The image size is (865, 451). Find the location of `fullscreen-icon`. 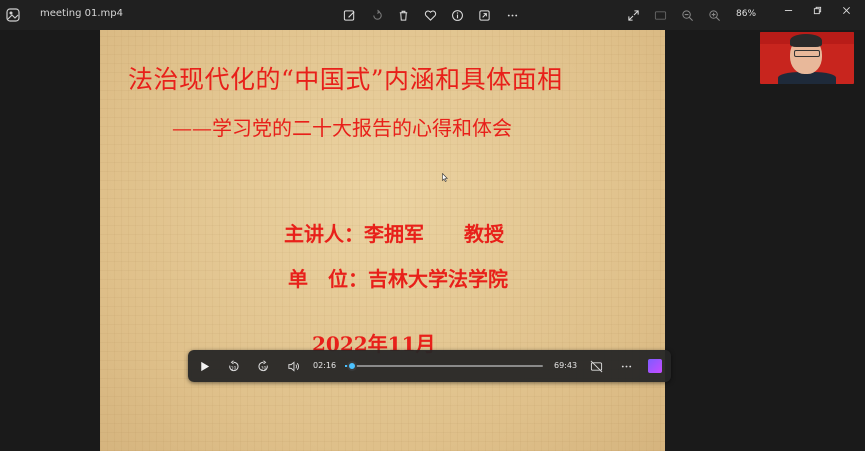

fullscreen-icon is located at coordinates (633, 15).